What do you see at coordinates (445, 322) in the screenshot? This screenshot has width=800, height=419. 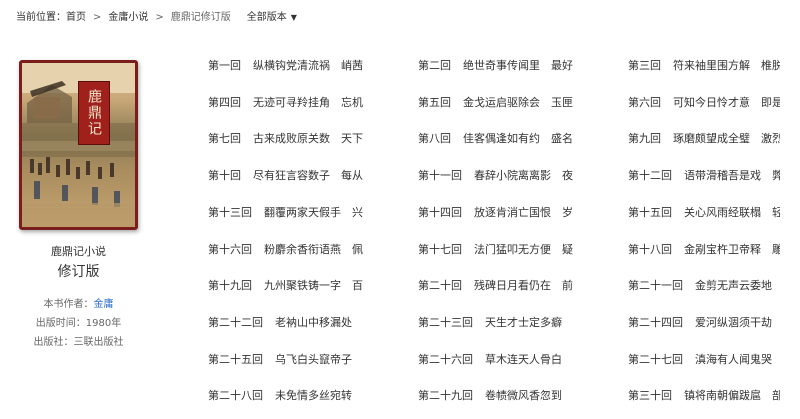 I see `chapter-number: 第二十三回` at bounding box center [445, 322].